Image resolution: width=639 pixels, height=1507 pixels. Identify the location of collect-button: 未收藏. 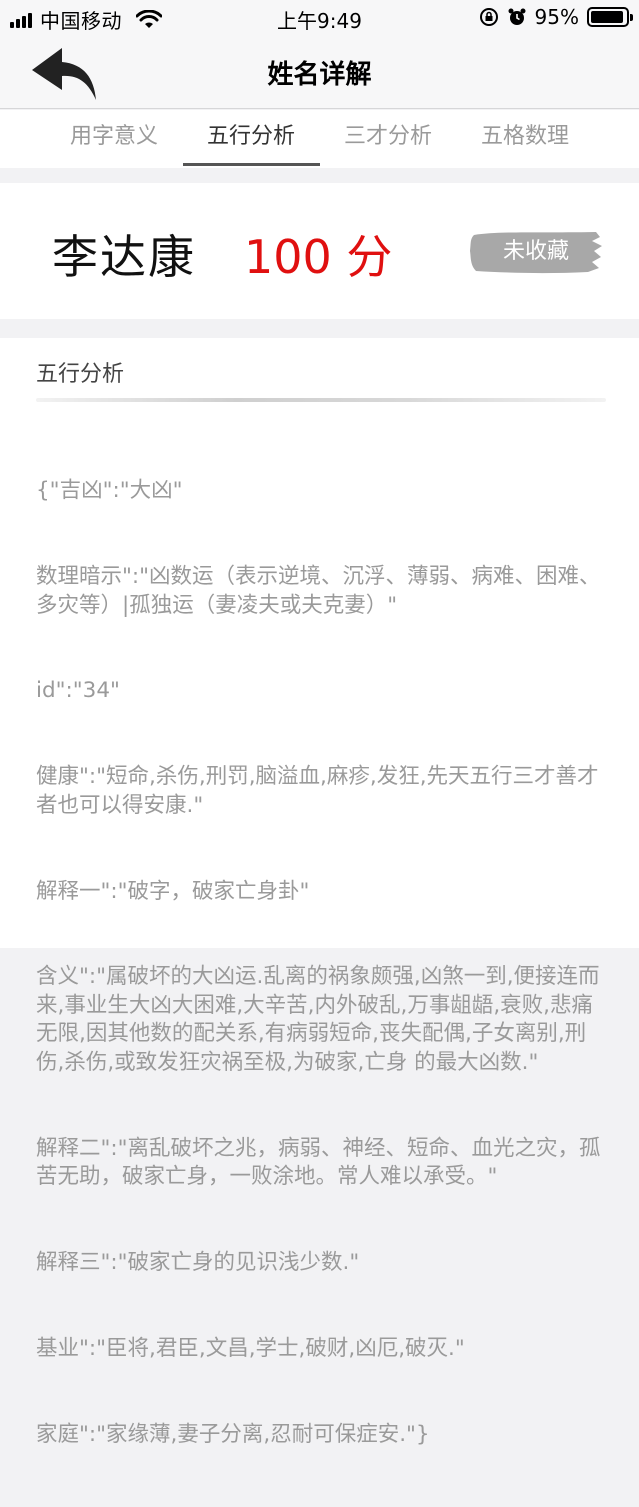
(536, 252).